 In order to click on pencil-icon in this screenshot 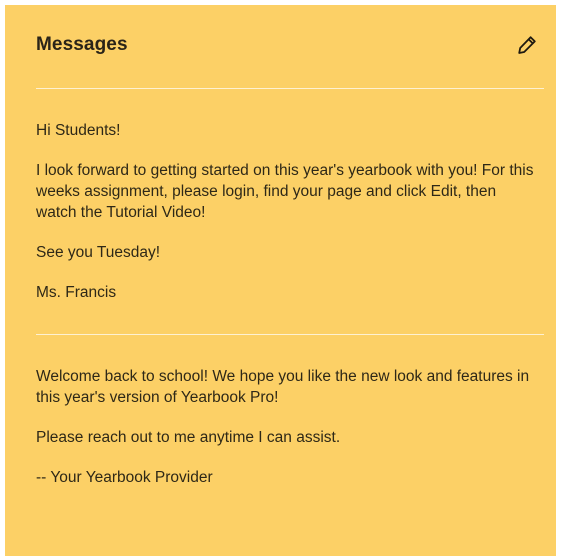, I will do `click(527, 45)`.